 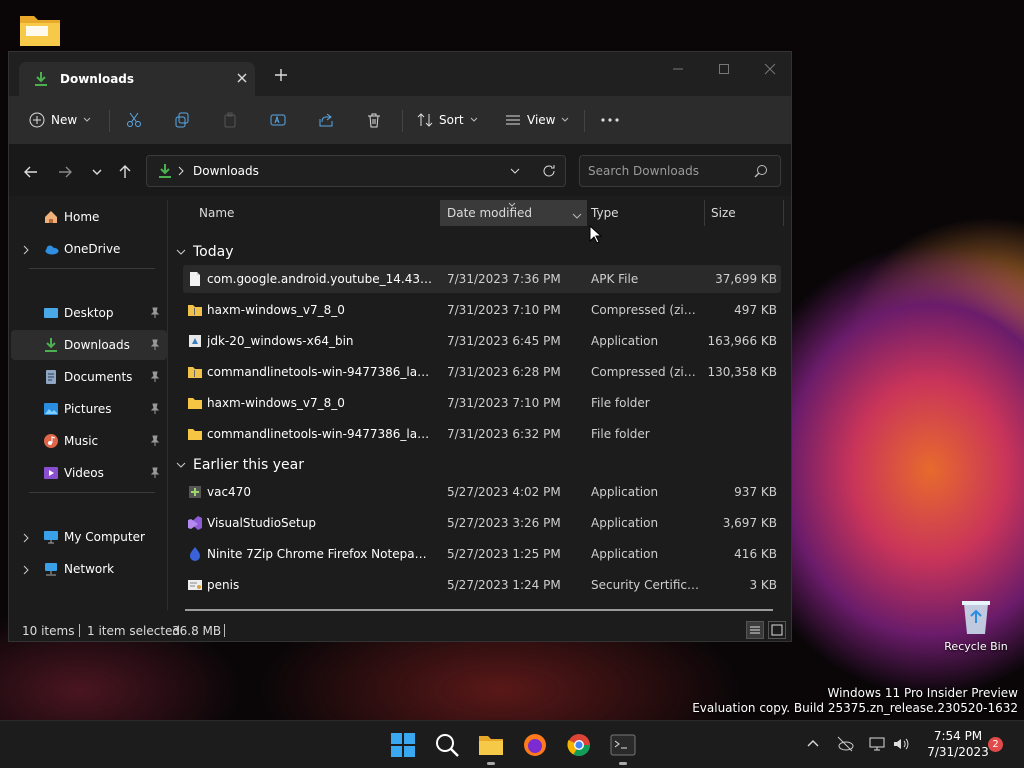 I want to click on address-bar: Downloads, so click(x=356, y=171).